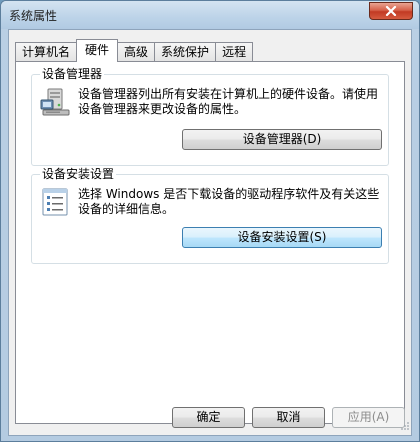 Image resolution: width=420 pixels, height=442 pixels. I want to click on resize-grip-icon, so click(405, 427).